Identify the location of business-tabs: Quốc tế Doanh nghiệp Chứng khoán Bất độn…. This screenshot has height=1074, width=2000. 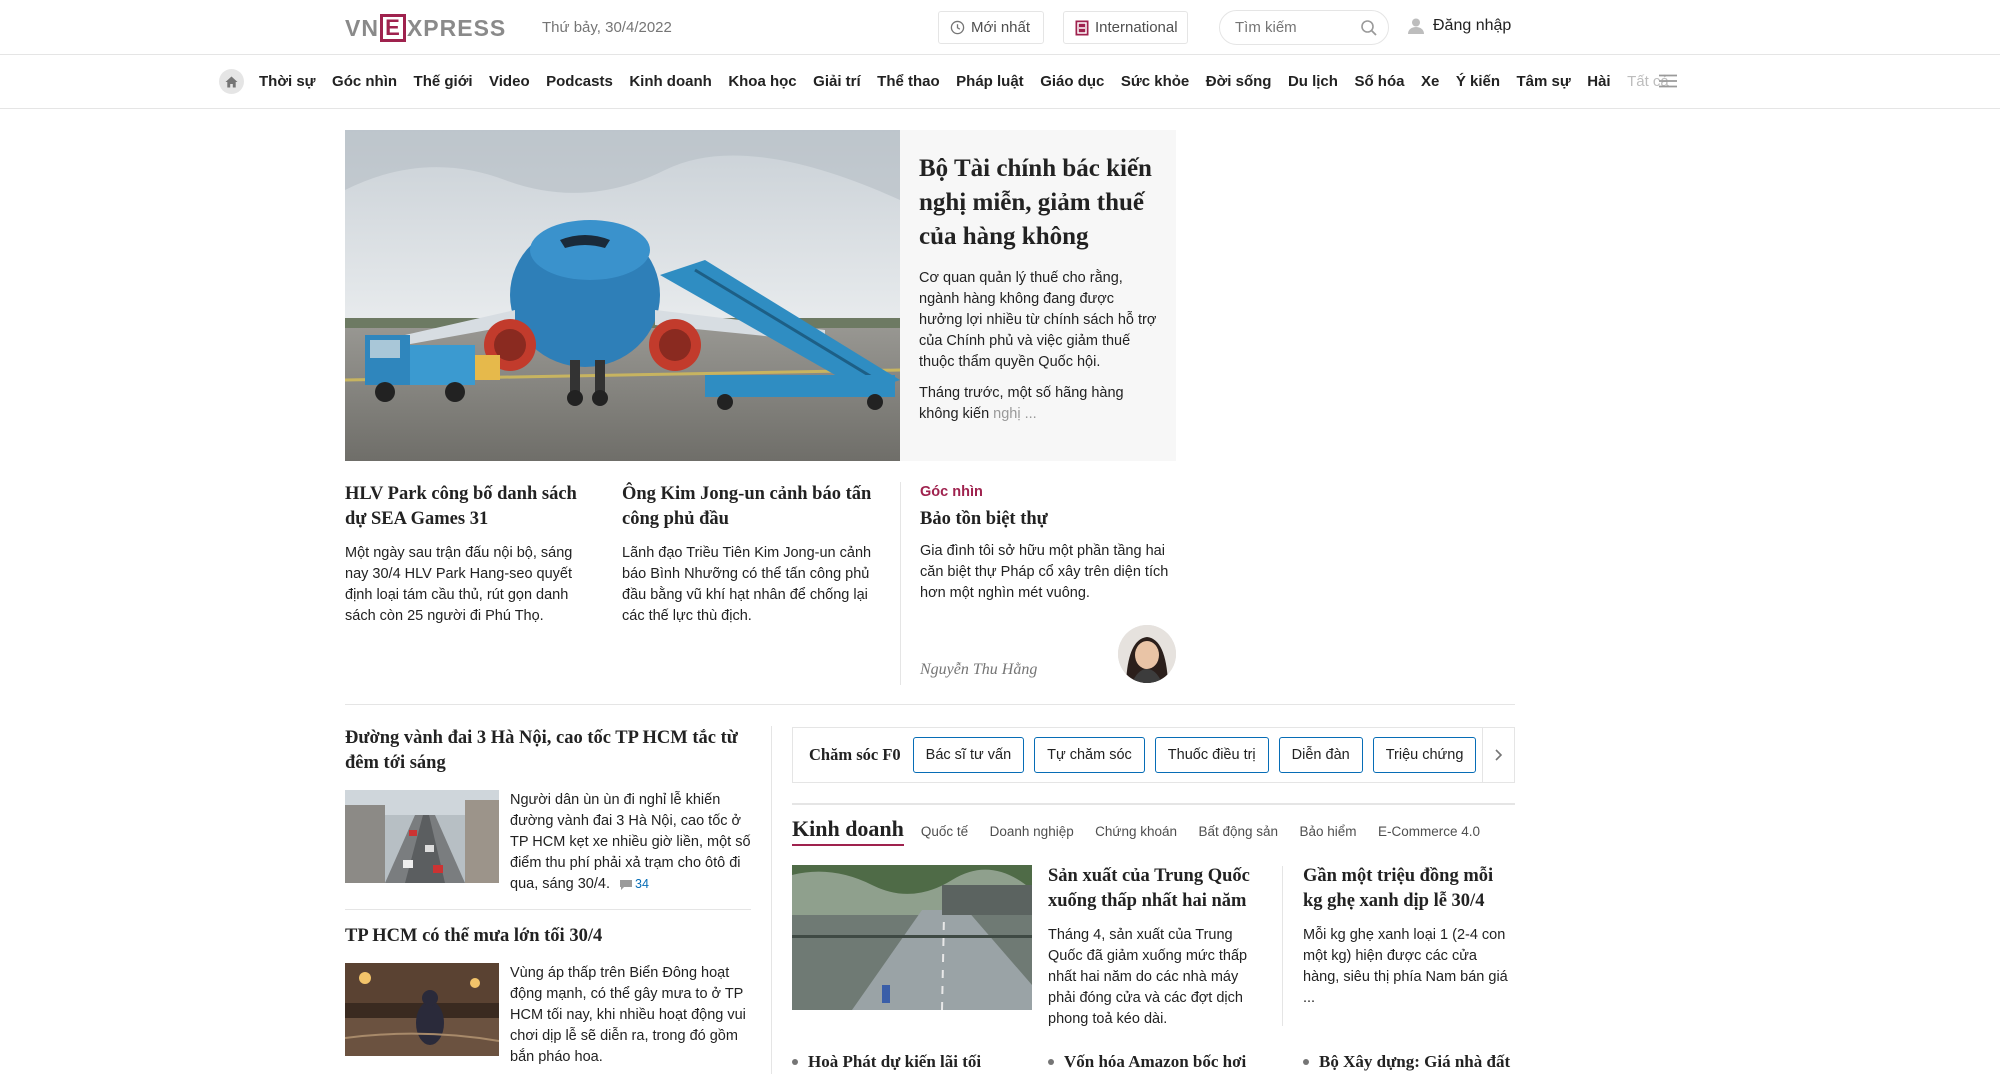
(1209, 832).